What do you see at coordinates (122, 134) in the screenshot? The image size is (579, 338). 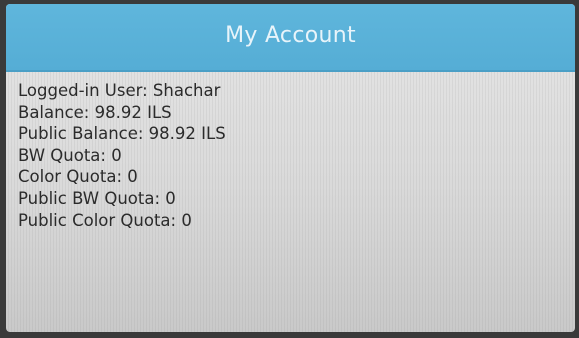 I see `public-balance-line: Public Balance: 98.92 ILS` at bounding box center [122, 134].